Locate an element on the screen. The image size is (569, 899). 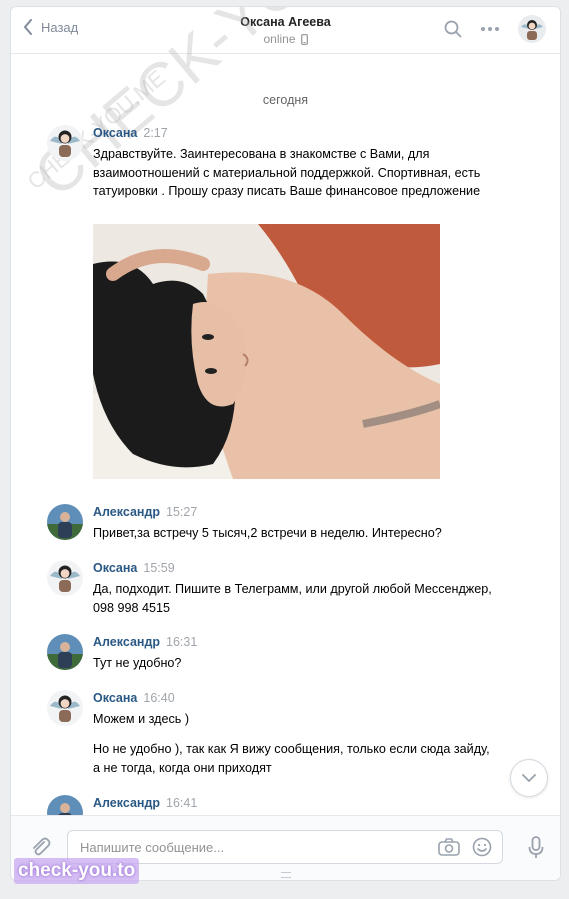
message-time: 16:41 is located at coordinates (181, 803).